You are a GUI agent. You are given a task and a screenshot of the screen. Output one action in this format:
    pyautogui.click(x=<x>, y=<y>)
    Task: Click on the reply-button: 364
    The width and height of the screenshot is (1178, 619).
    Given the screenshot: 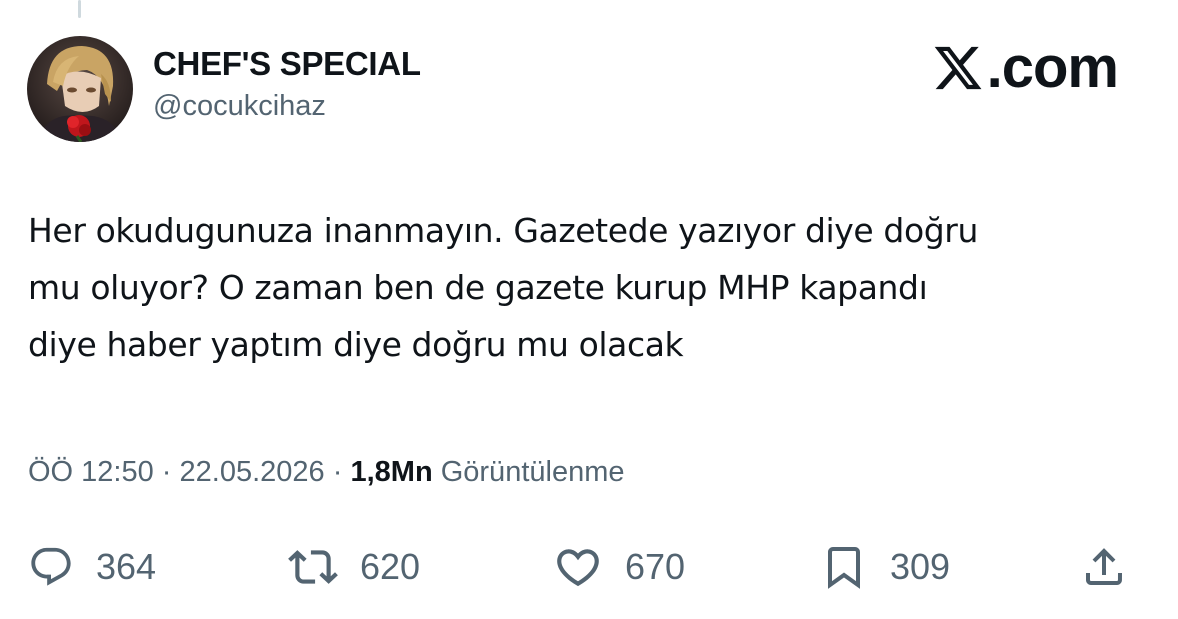 What is the action you would take?
    pyautogui.click(x=92, y=567)
    